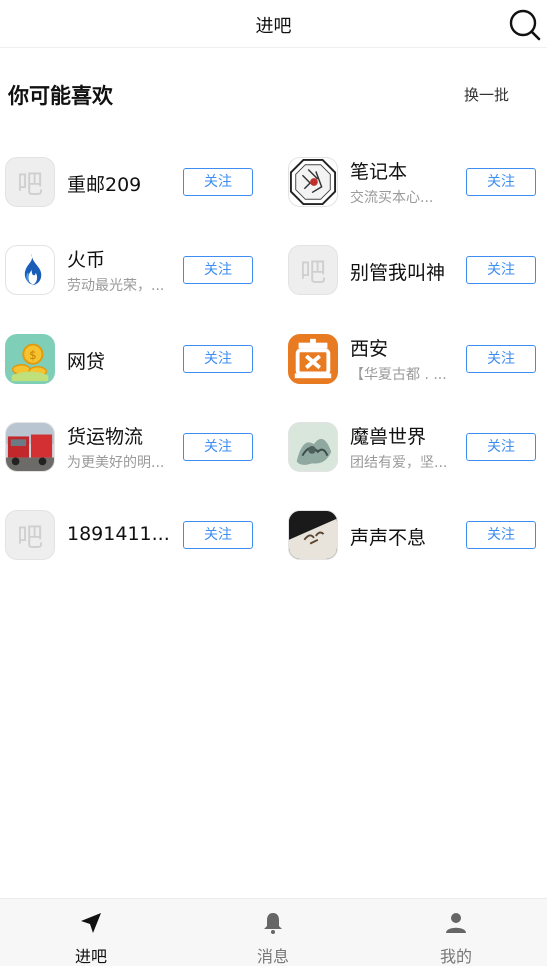 This screenshot has width=547, height=966. I want to click on forum-avatar: $, so click(30, 359).